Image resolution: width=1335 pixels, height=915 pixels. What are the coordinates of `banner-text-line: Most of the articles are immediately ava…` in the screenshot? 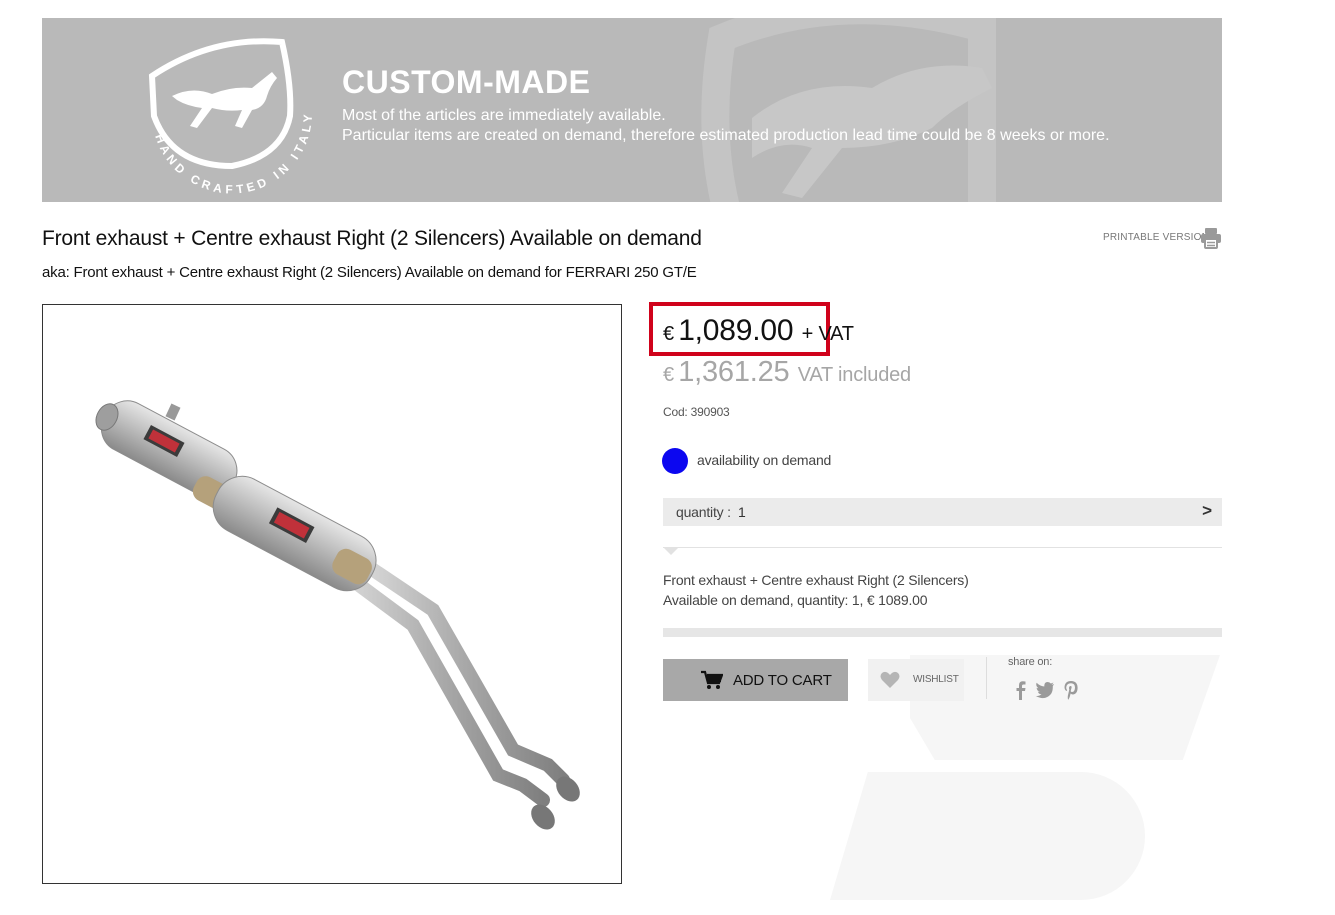 It's located at (504, 115).